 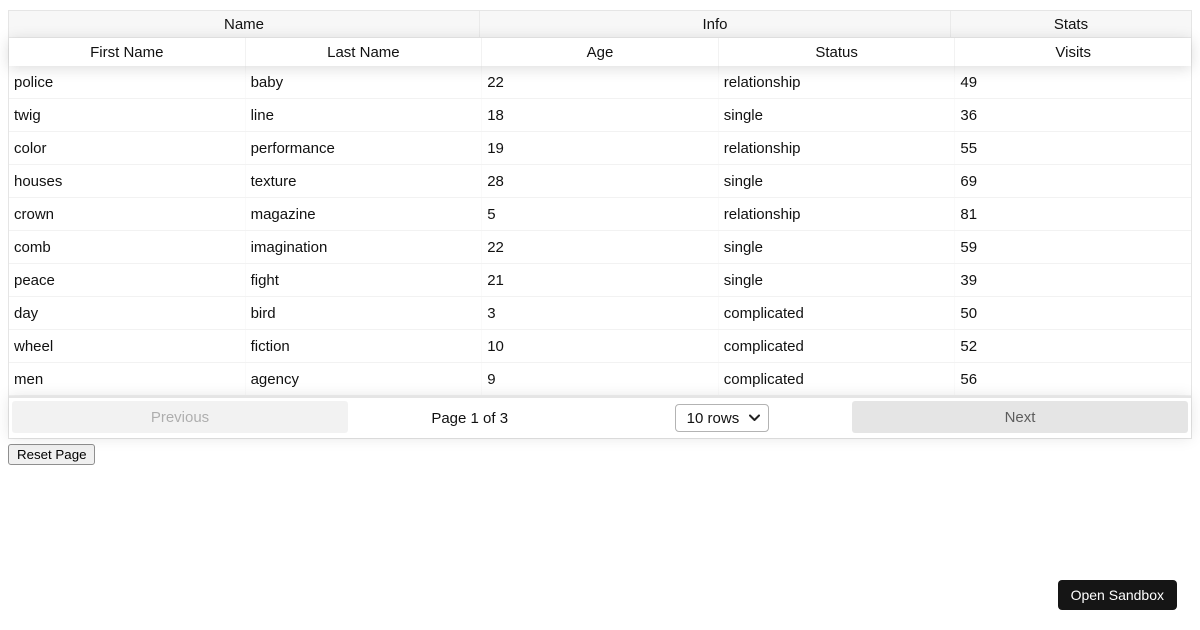 I want to click on pagination-next-wrap: Next, so click(x=1020, y=418).